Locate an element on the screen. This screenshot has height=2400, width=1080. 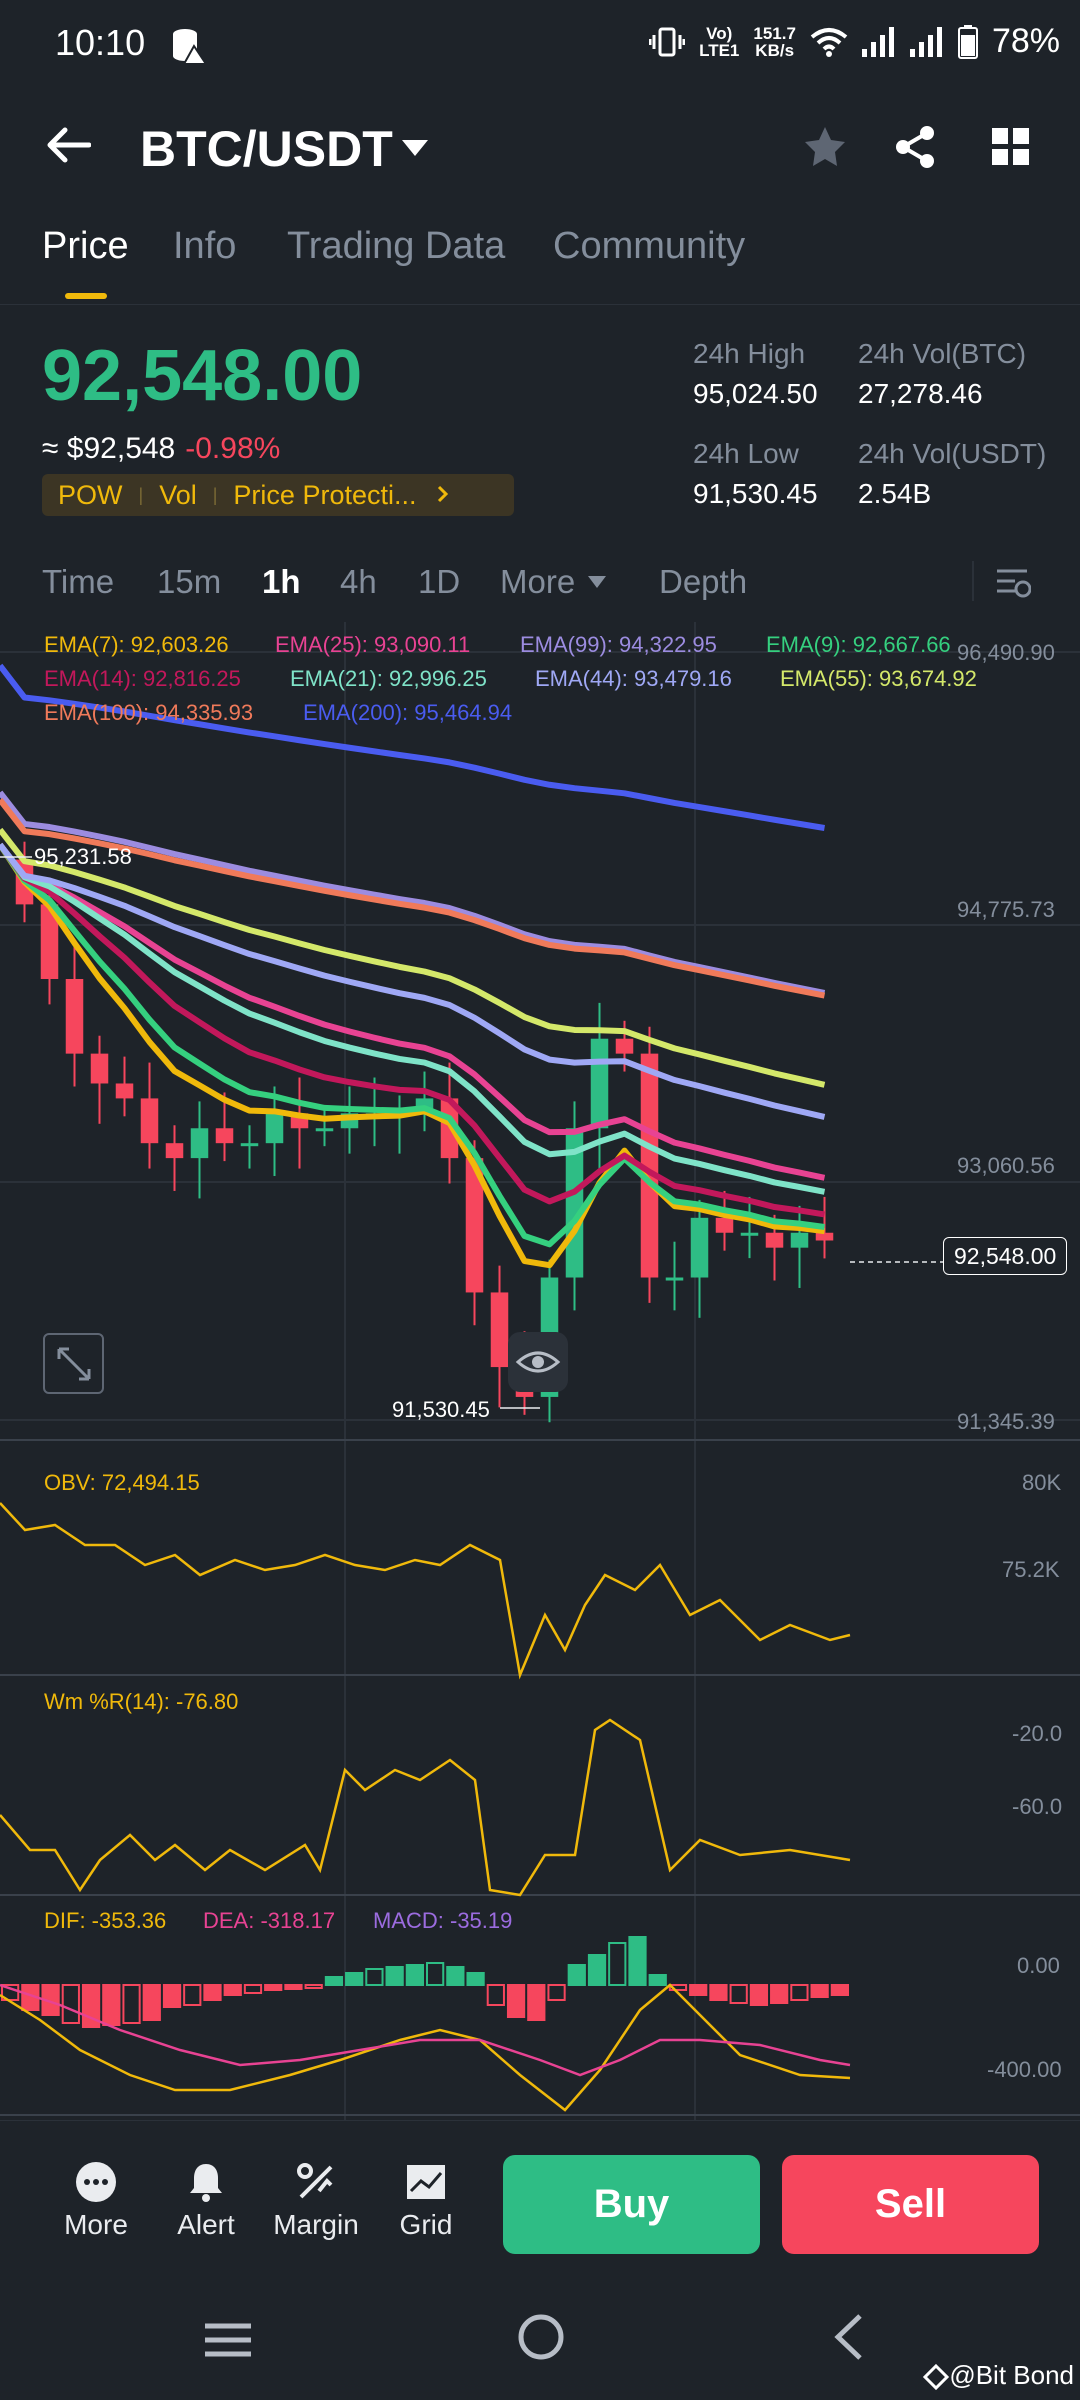
ema200-label: EMA(200): 95,464.94 is located at coordinates (408, 712).